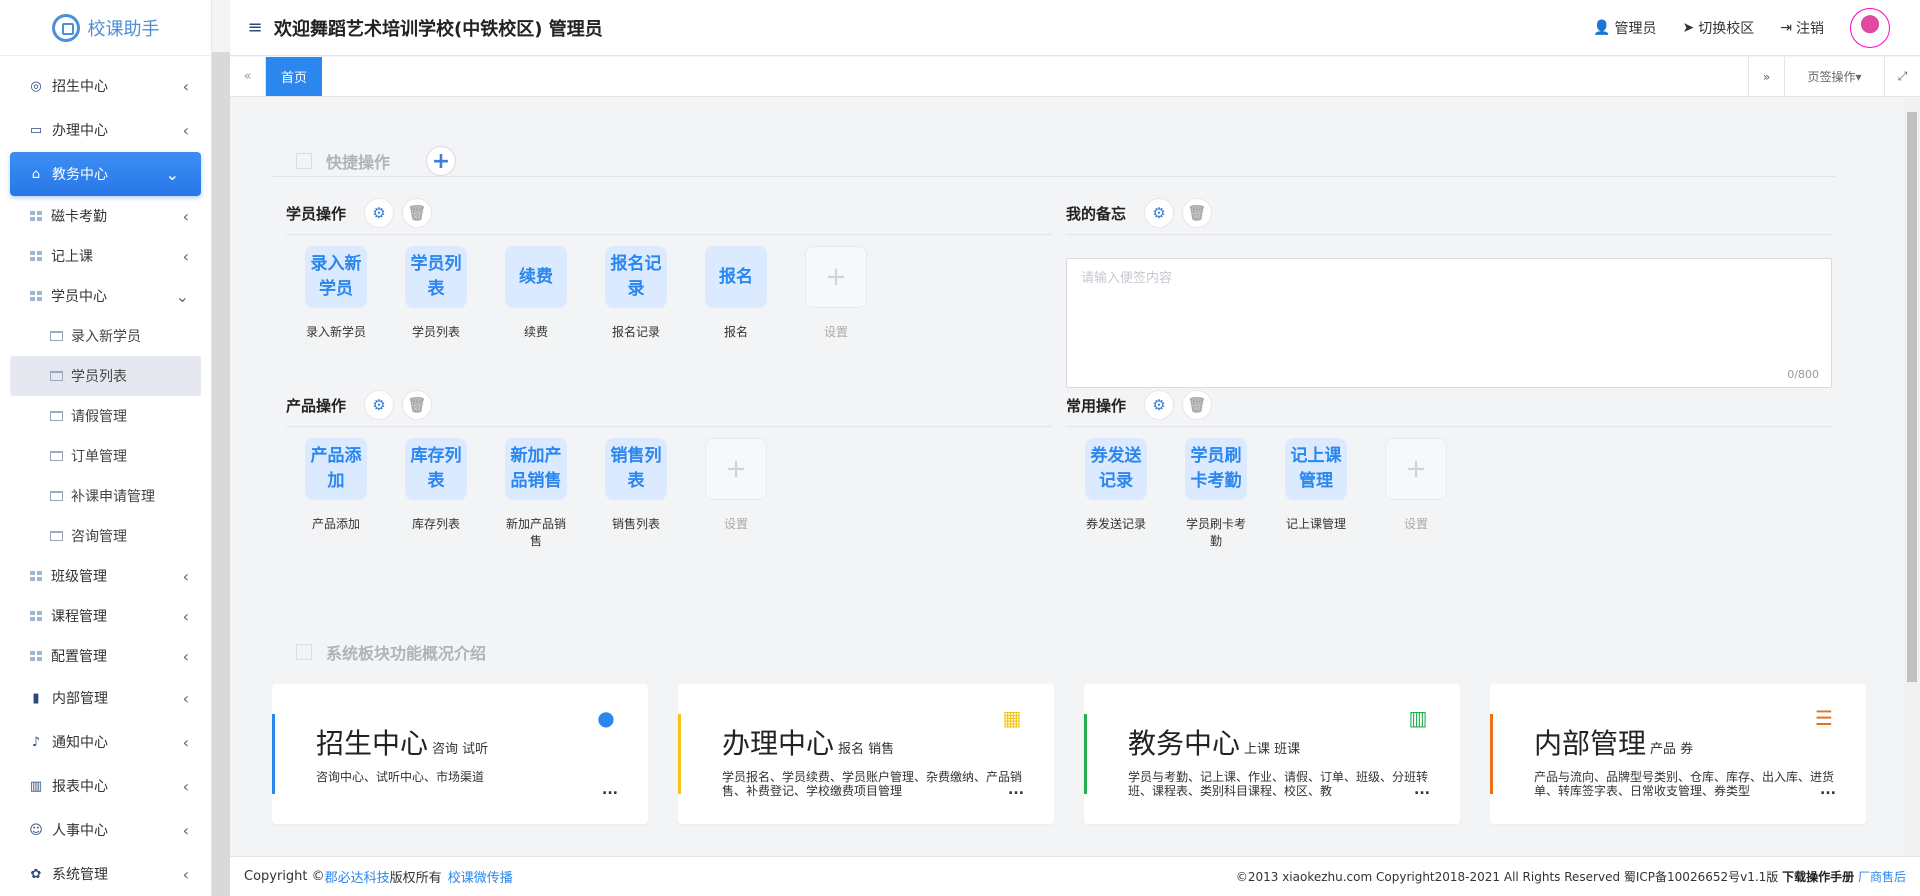  Describe the element at coordinates (105, 874) in the screenshot. I see `sidebar-item-system: ✿ 系统管理 ‹` at that location.